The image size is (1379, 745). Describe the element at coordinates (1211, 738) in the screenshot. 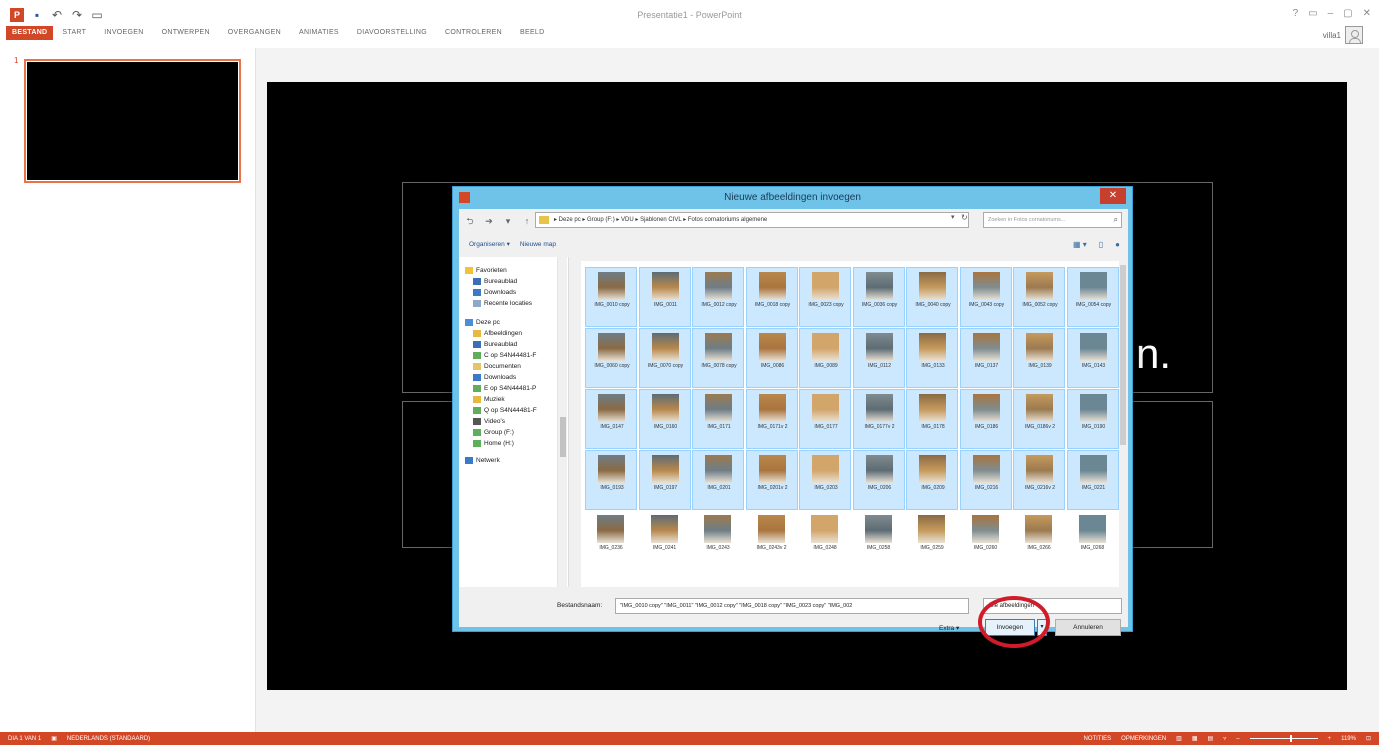

I see `reading-view-icon: ▤` at that location.